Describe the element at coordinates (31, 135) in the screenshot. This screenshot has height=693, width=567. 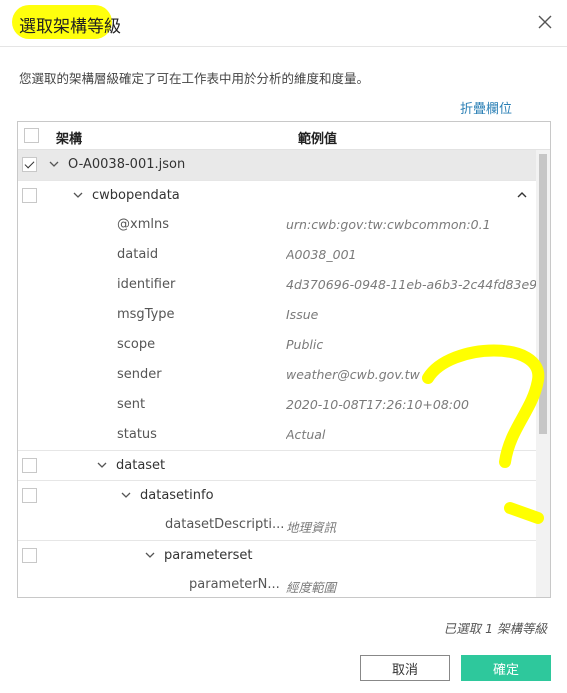
I see `select-all-checkbox` at that location.